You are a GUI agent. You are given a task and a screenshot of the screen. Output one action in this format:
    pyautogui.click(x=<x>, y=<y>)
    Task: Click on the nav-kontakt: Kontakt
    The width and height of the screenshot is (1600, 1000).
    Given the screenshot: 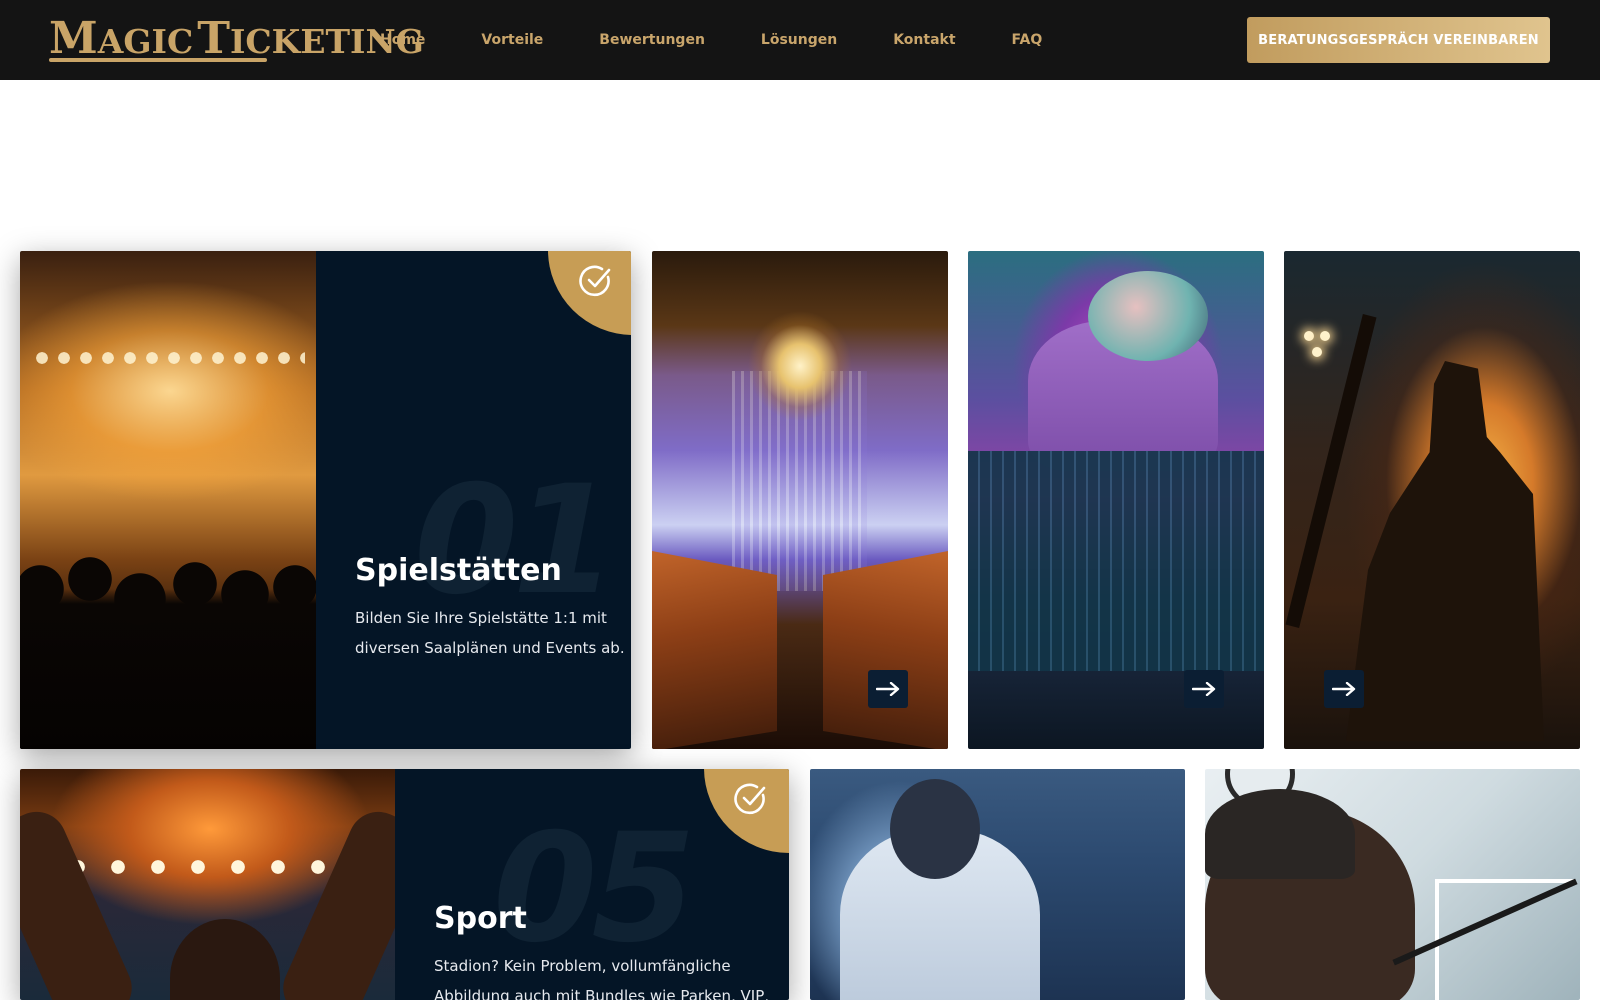 What is the action you would take?
    pyautogui.click(x=924, y=40)
    